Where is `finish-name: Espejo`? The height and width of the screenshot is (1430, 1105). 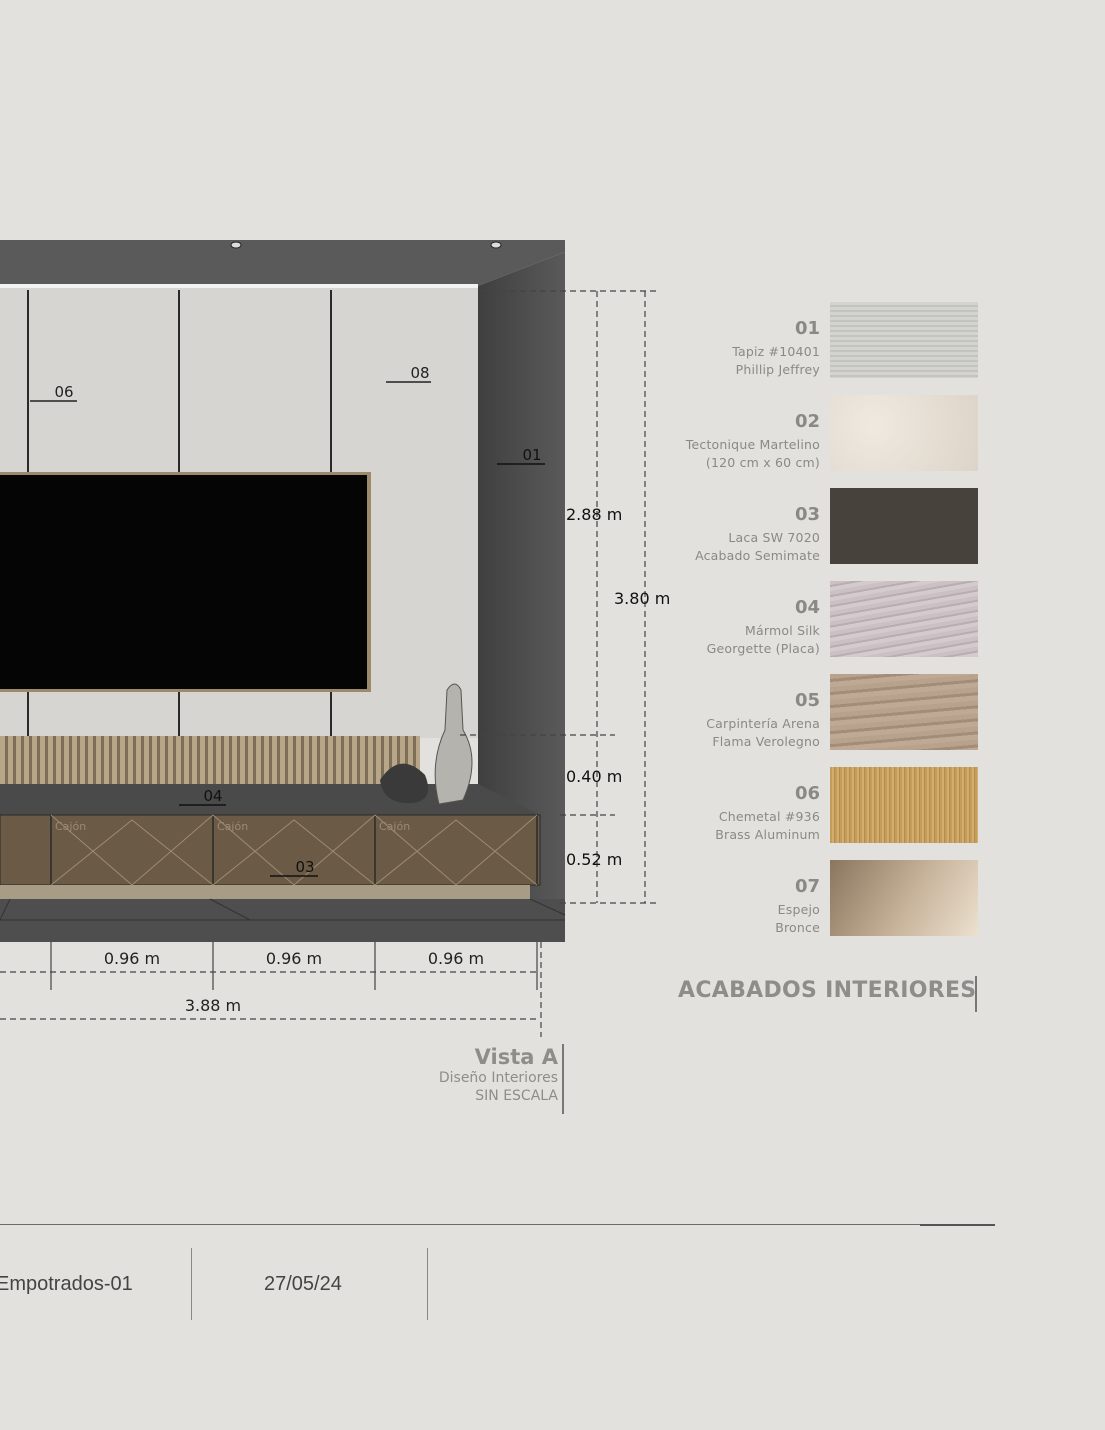 finish-name: Espejo is located at coordinates (798, 909).